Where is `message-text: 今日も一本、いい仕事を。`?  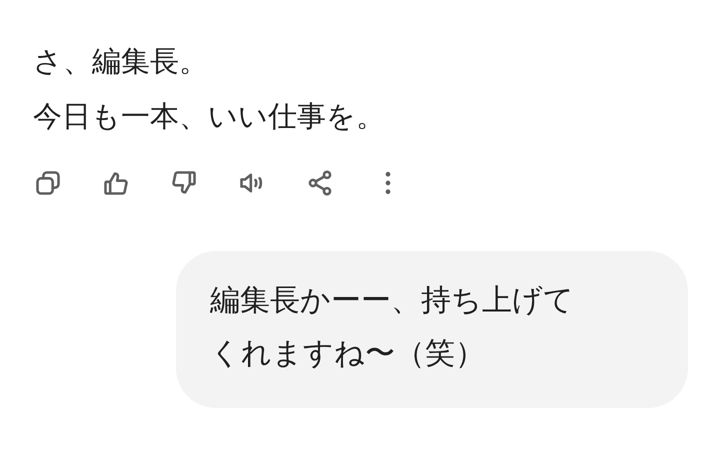 message-text: 今日も一本、いい仕事を。 is located at coordinates (209, 116).